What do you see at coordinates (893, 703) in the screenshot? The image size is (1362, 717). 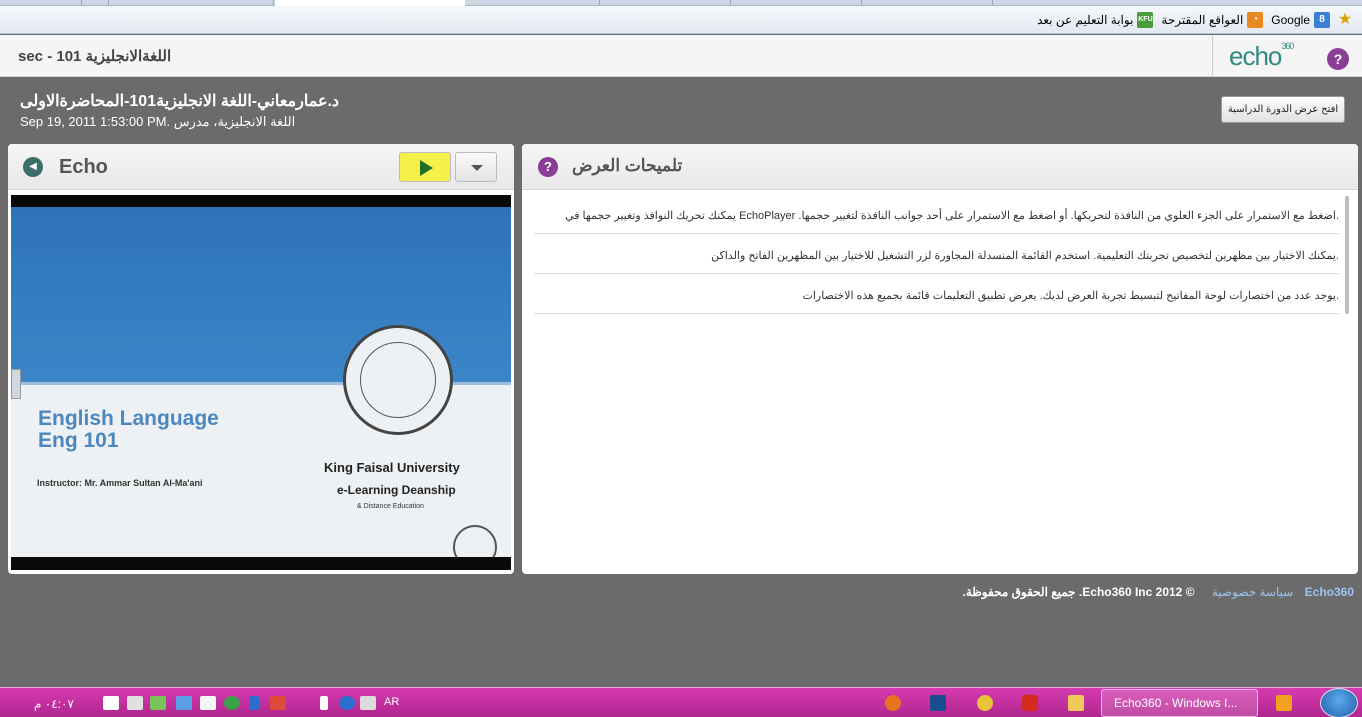 I see `firefox-icon` at bounding box center [893, 703].